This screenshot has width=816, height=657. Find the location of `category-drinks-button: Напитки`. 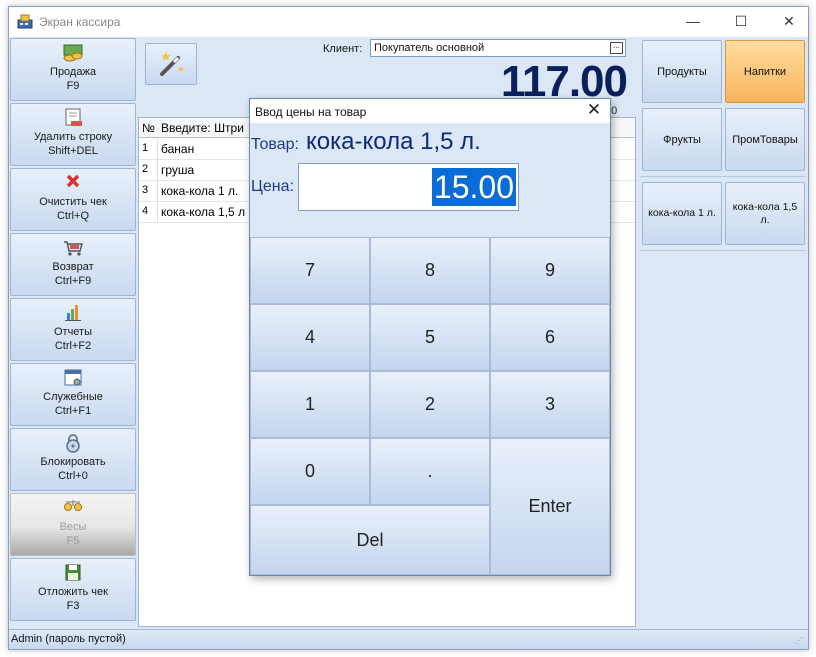

category-drinks-button: Напитки is located at coordinates (765, 71).